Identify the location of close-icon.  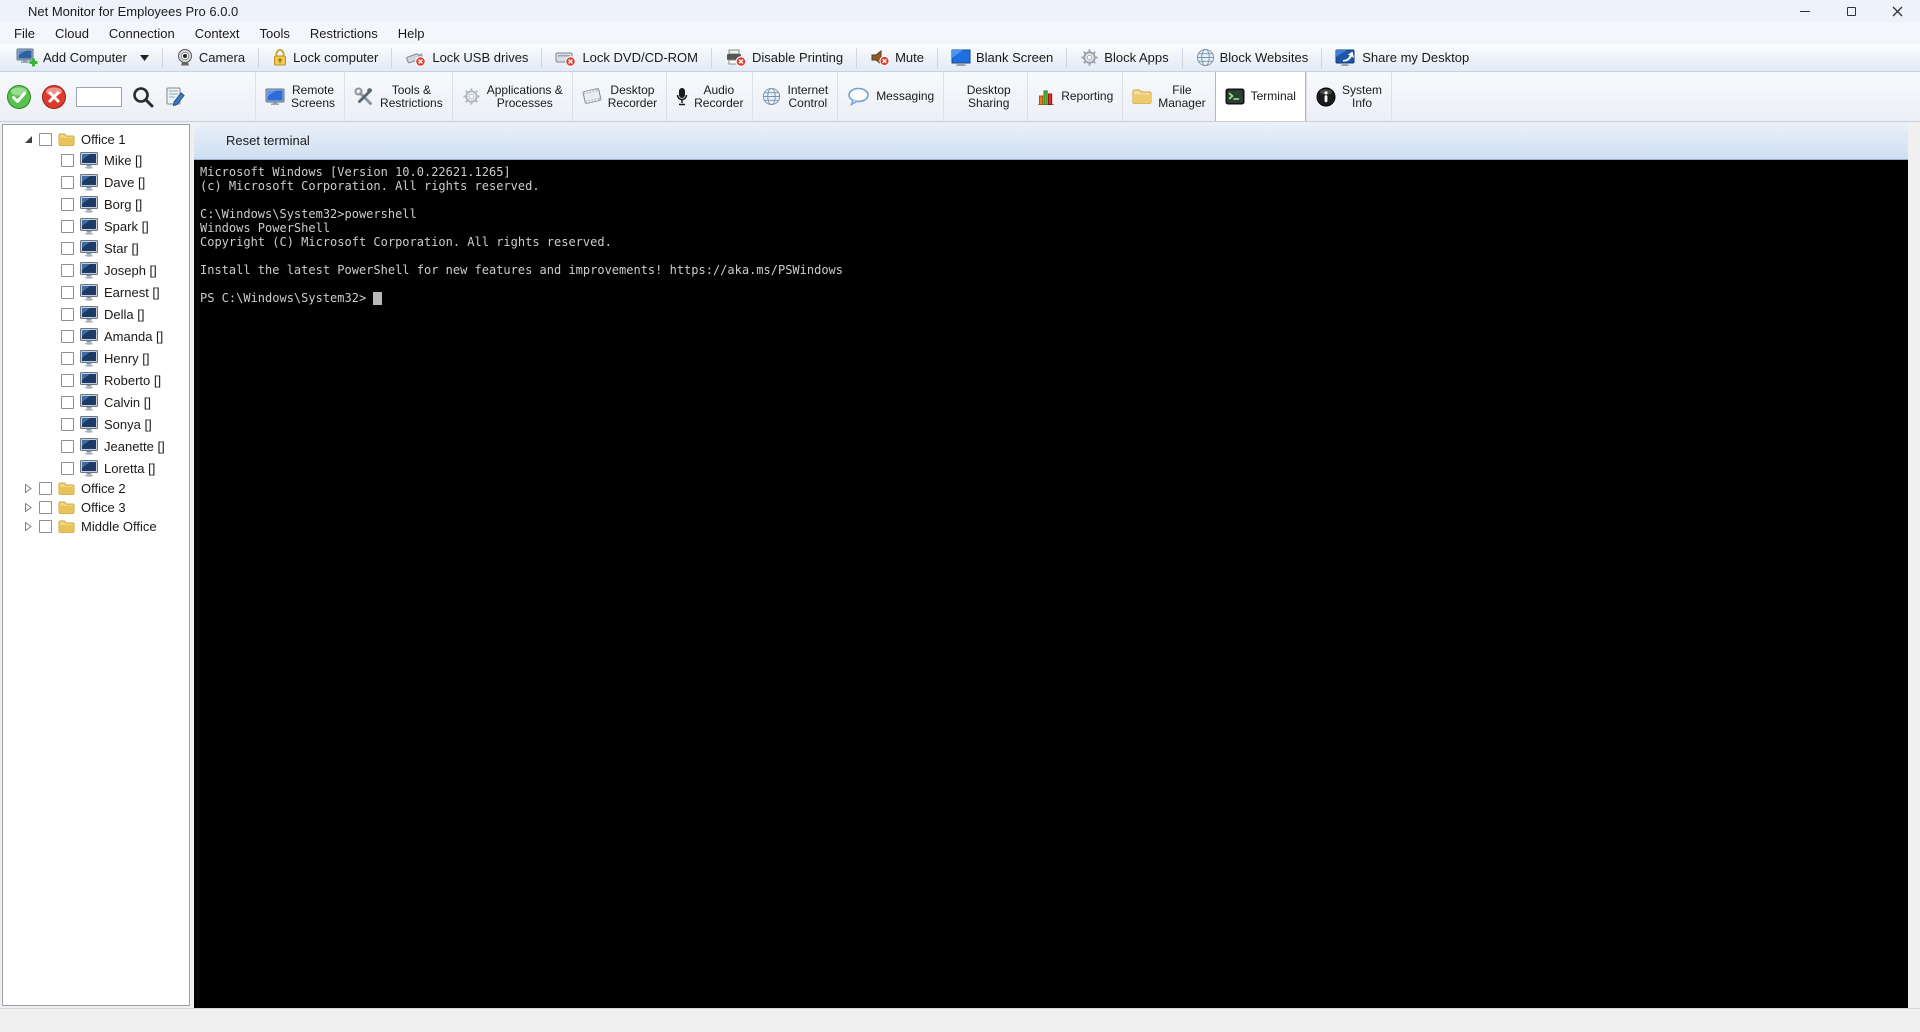
(1897, 11).